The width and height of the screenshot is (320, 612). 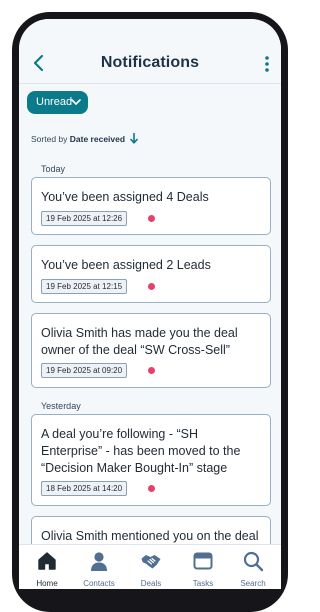 What do you see at coordinates (54, 102) in the screenshot?
I see `filter-label: Unread` at bounding box center [54, 102].